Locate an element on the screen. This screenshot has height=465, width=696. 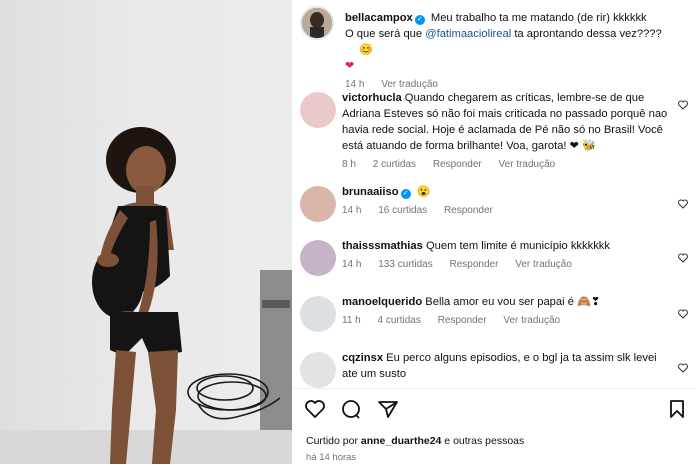
comment-likes: 133 curtidas is located at coordinates (405, 264).